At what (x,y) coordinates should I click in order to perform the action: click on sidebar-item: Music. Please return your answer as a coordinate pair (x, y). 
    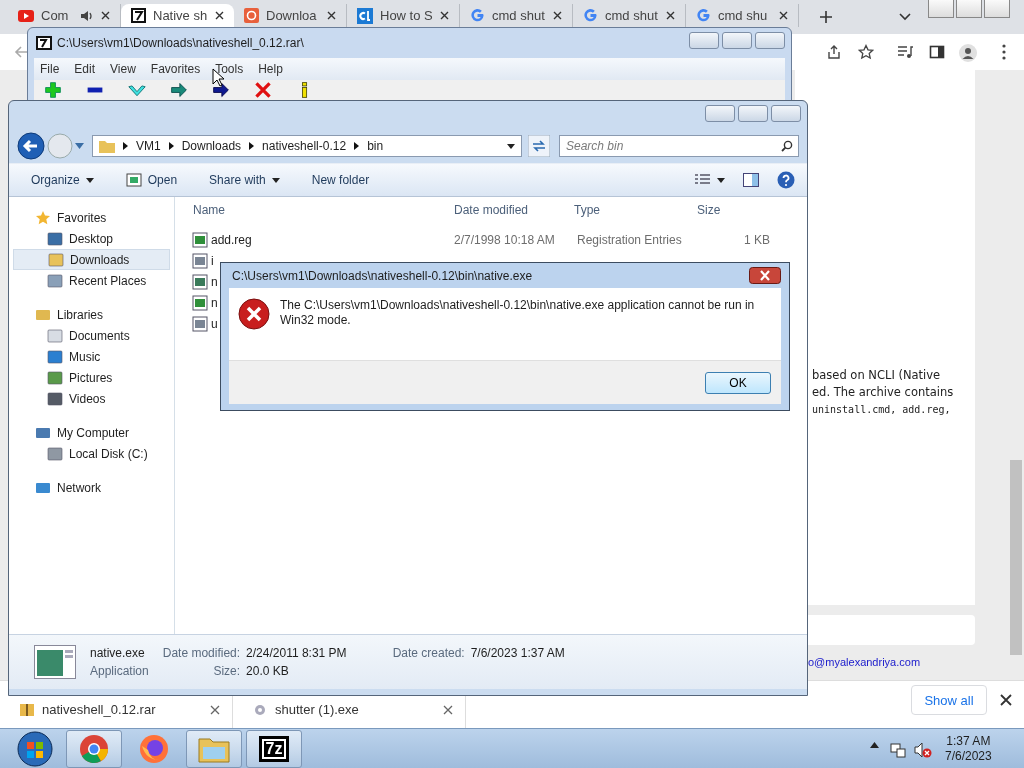
    Looking at the image, I should click on (91, 356).